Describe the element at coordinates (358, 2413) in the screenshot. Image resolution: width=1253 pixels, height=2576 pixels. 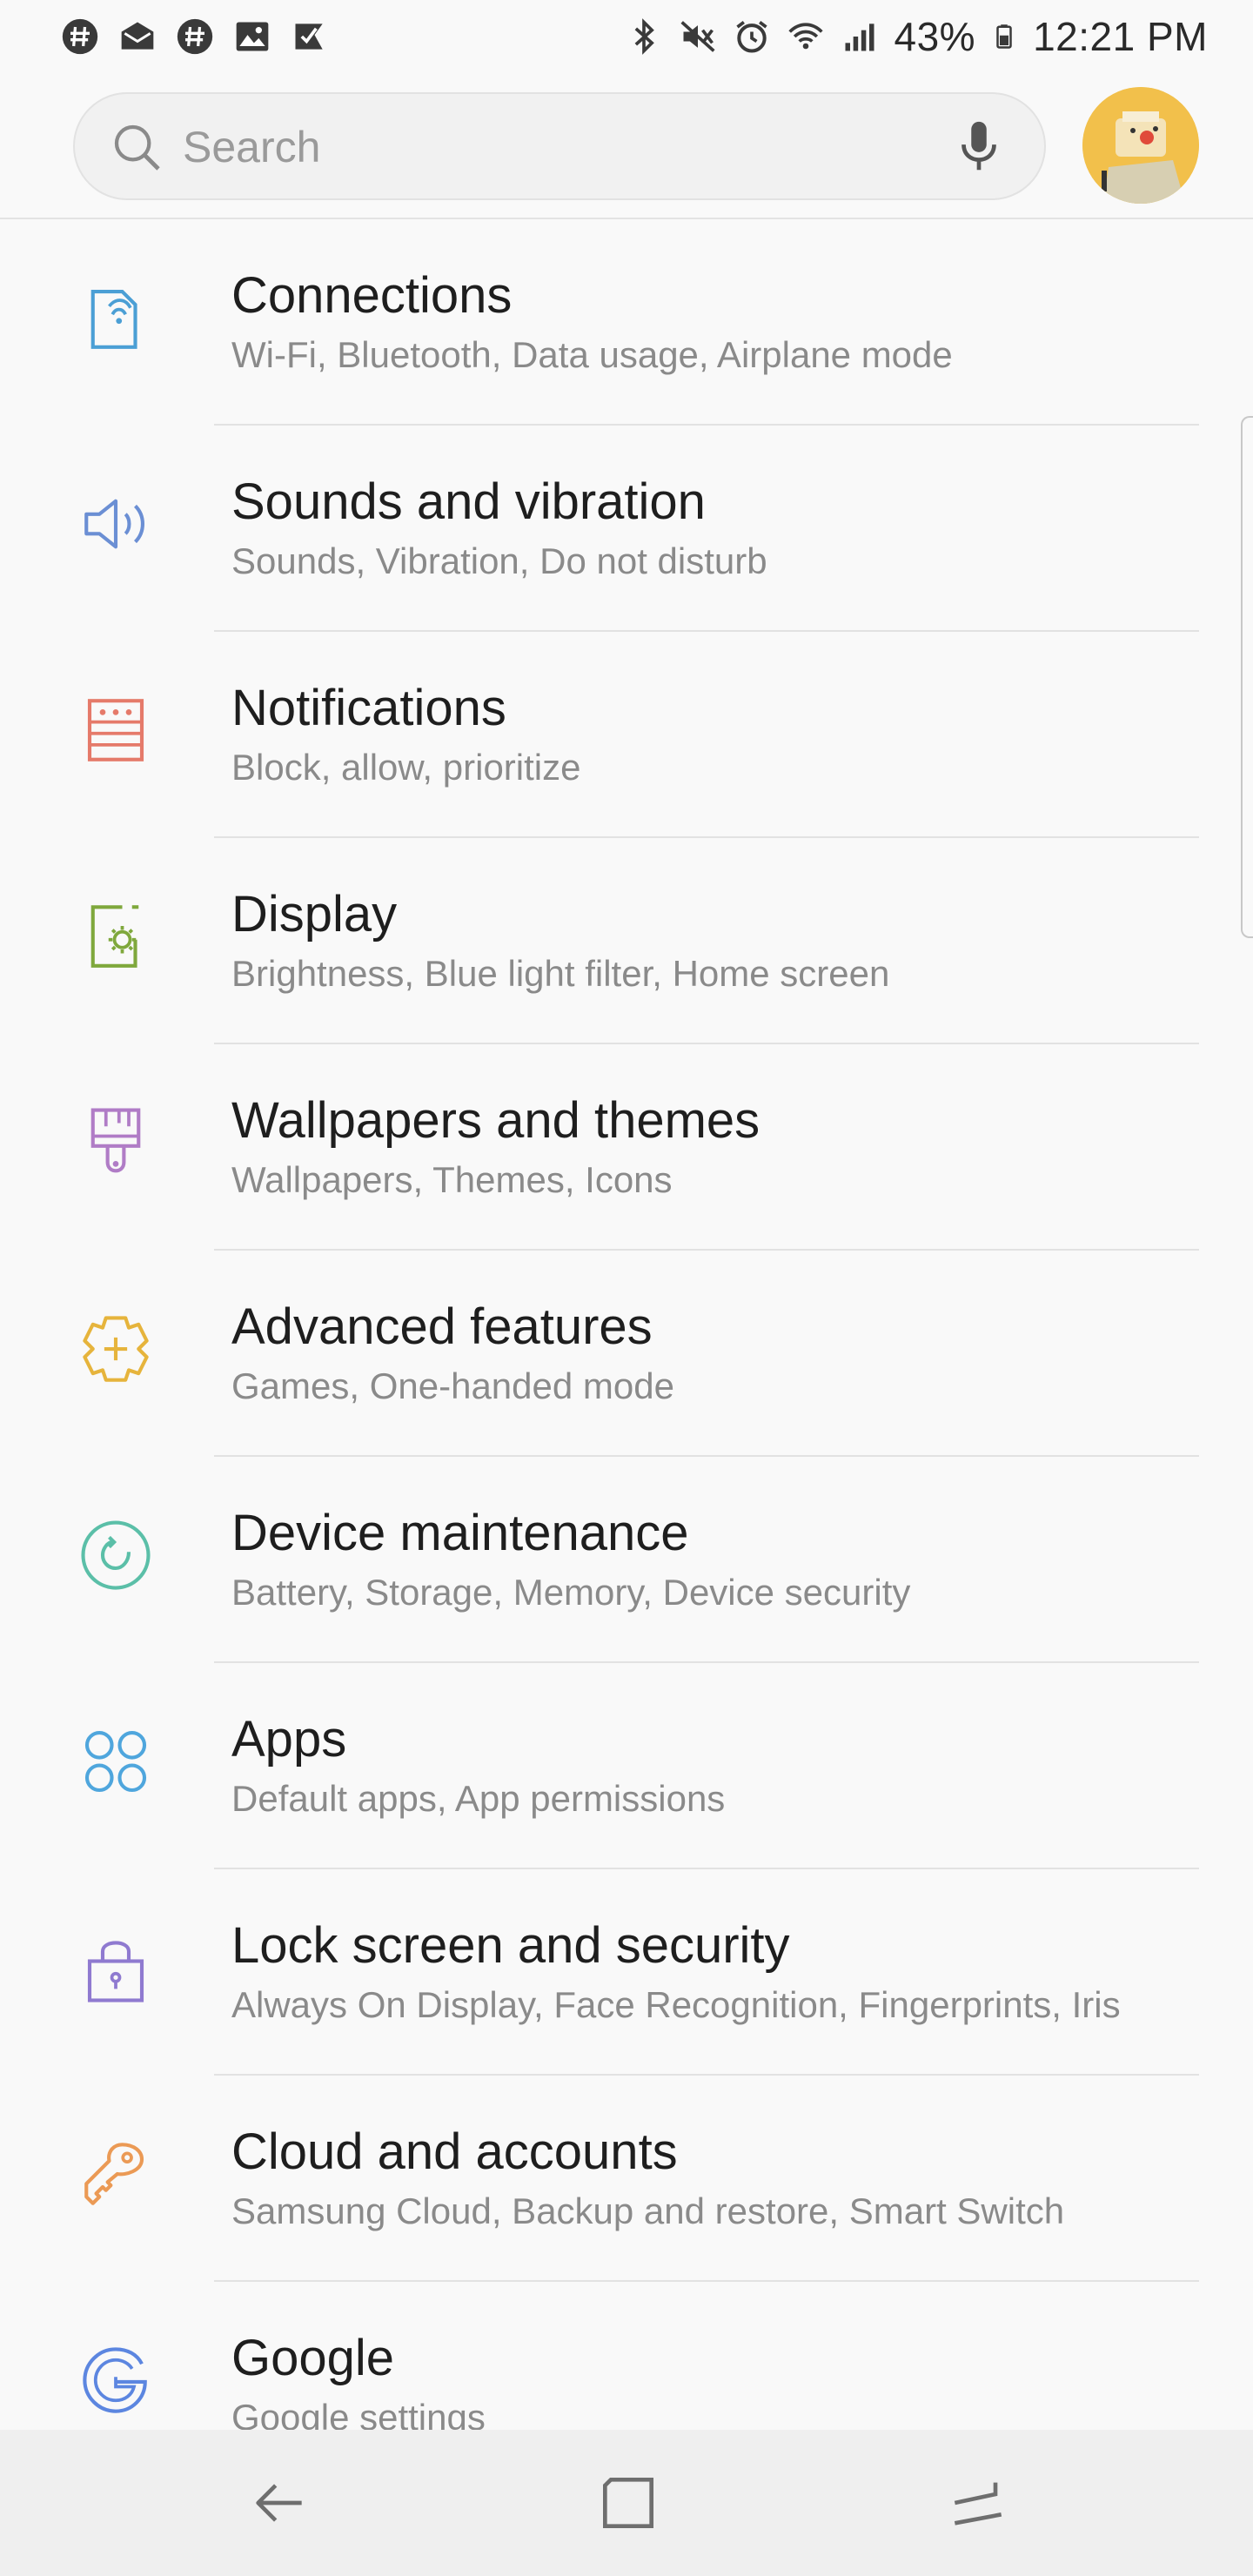
I see `item-subtitle: Google settings` at that location.